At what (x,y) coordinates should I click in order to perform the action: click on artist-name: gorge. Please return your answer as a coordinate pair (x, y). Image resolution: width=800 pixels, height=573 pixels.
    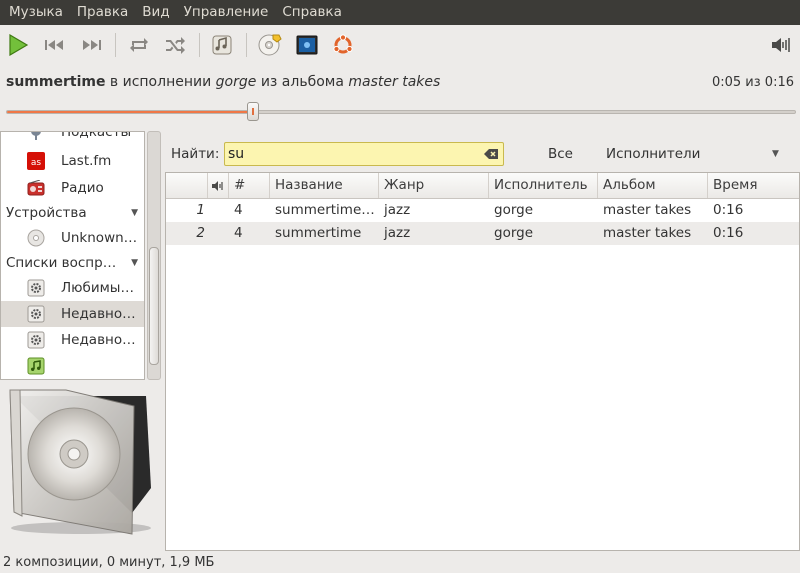
    Looking at the image, I should click on (236, 82).